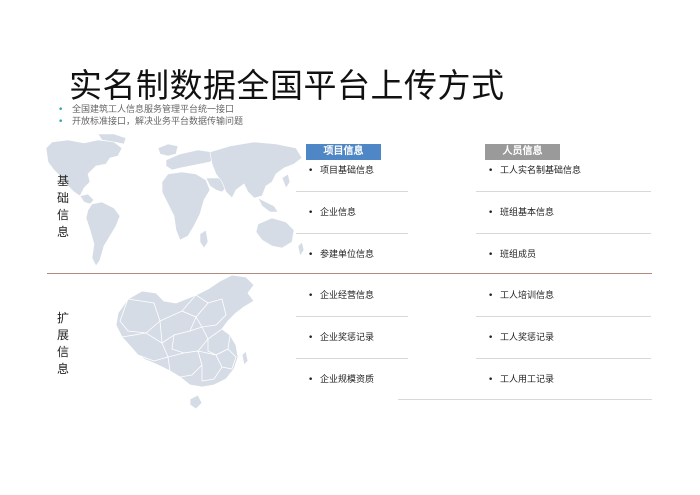 This screenshot has height=495, width=700. Describe the element at coordinates (352, 296) in the screenshot. I see `project-item: 企业经营信息` at that location.